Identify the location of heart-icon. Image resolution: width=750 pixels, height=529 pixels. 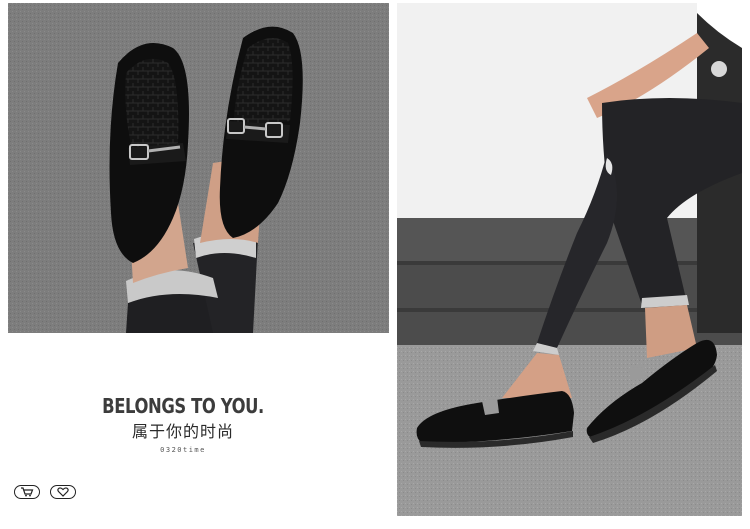
(63, 492).